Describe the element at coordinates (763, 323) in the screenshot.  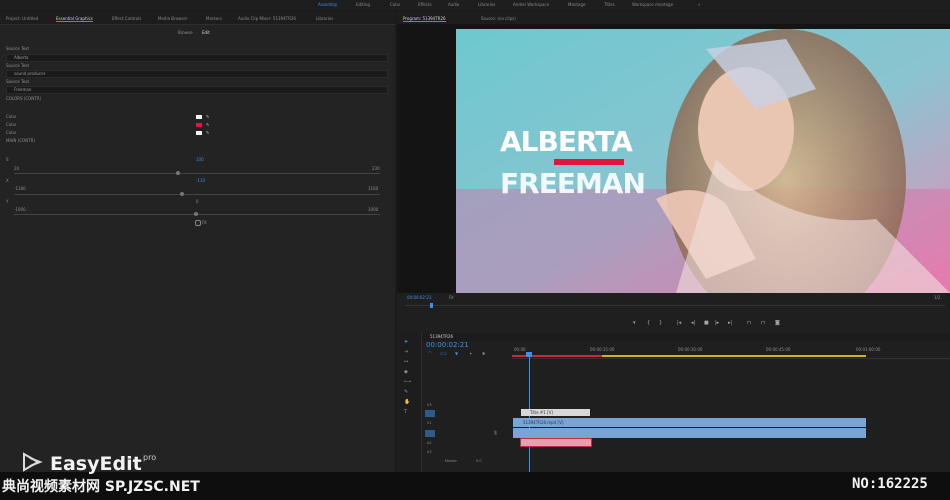
I see `extract-icon: ⊓` at that location.